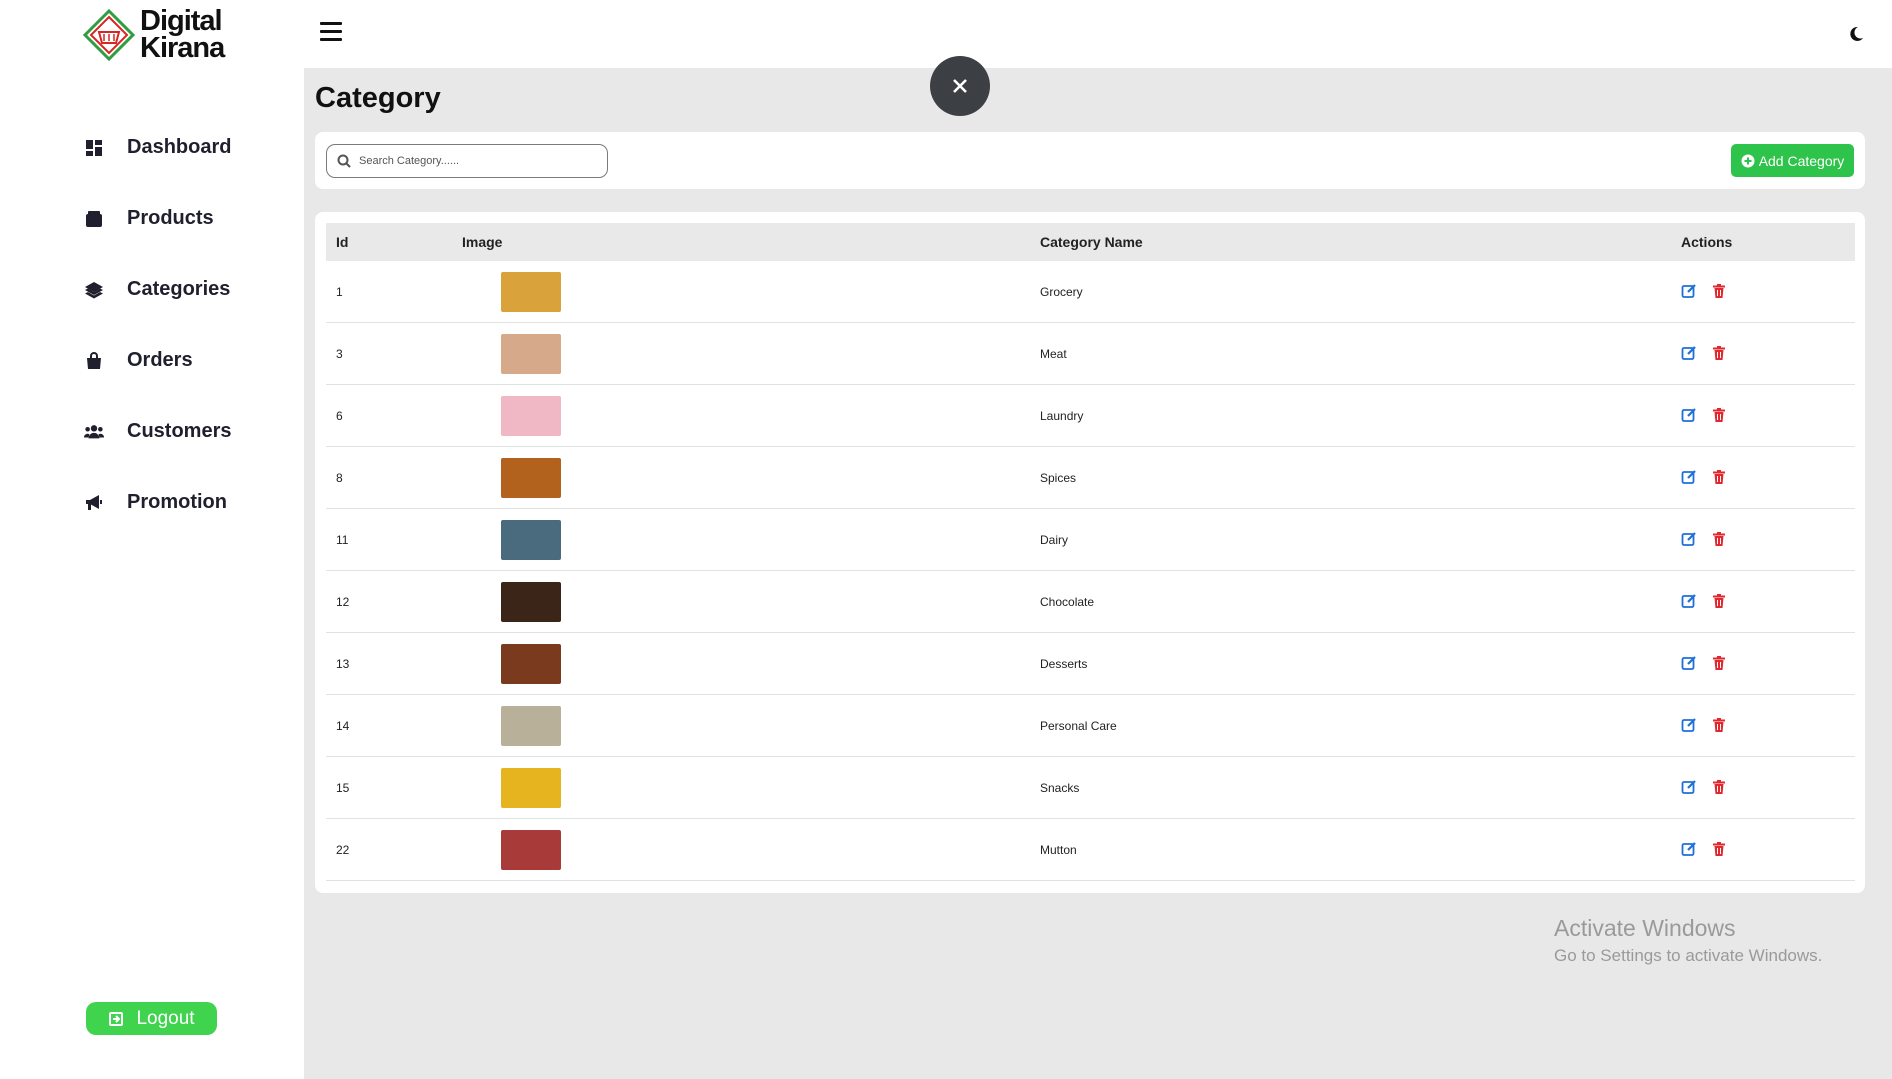 The width and height of the screenshot is (1892, 1079). Describe the element at coordinates (1054, 540) in the screenshot. I see `cell-category-name: Dairy` at that location.